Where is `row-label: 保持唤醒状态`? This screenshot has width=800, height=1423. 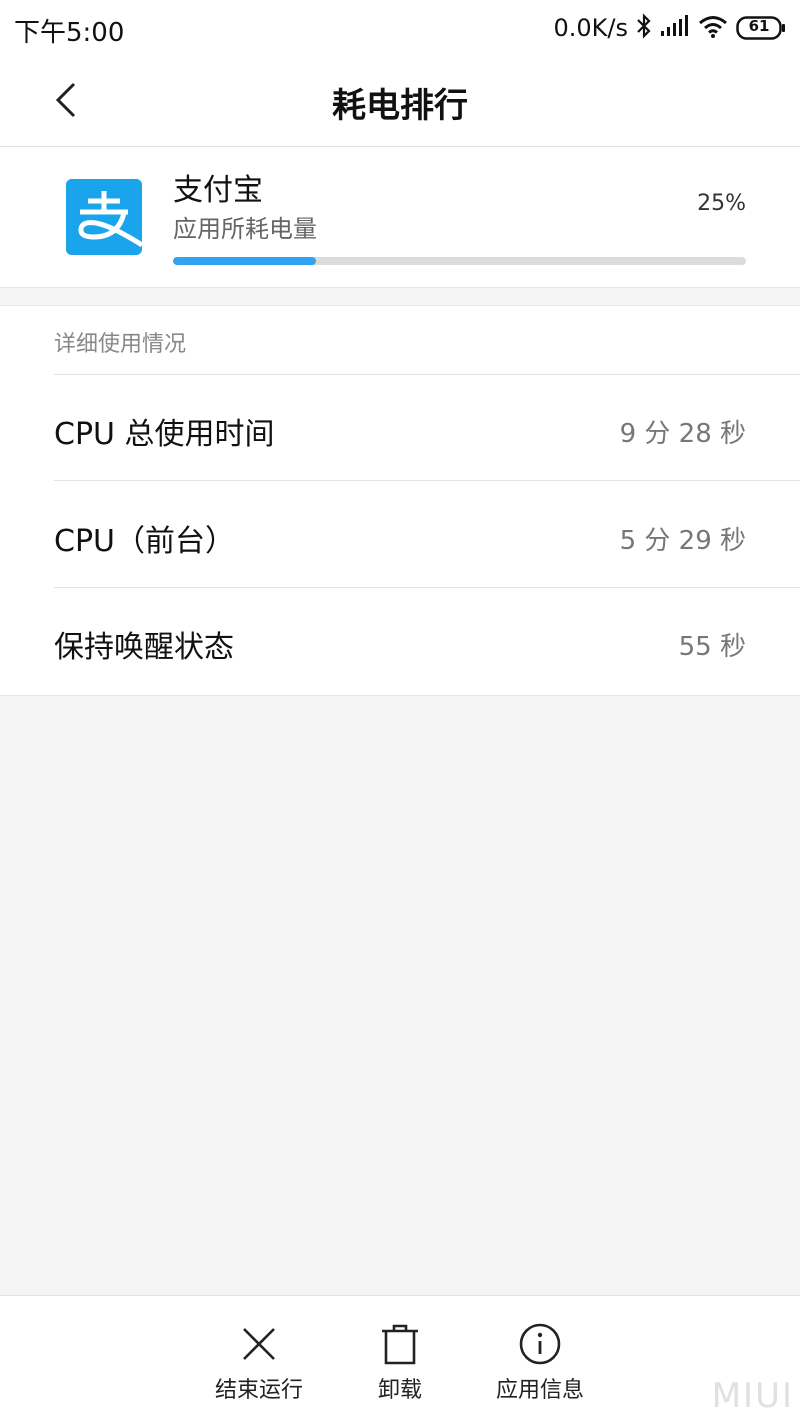 row-label: 保持唤醒状态 is located at coordinates (144, 647).